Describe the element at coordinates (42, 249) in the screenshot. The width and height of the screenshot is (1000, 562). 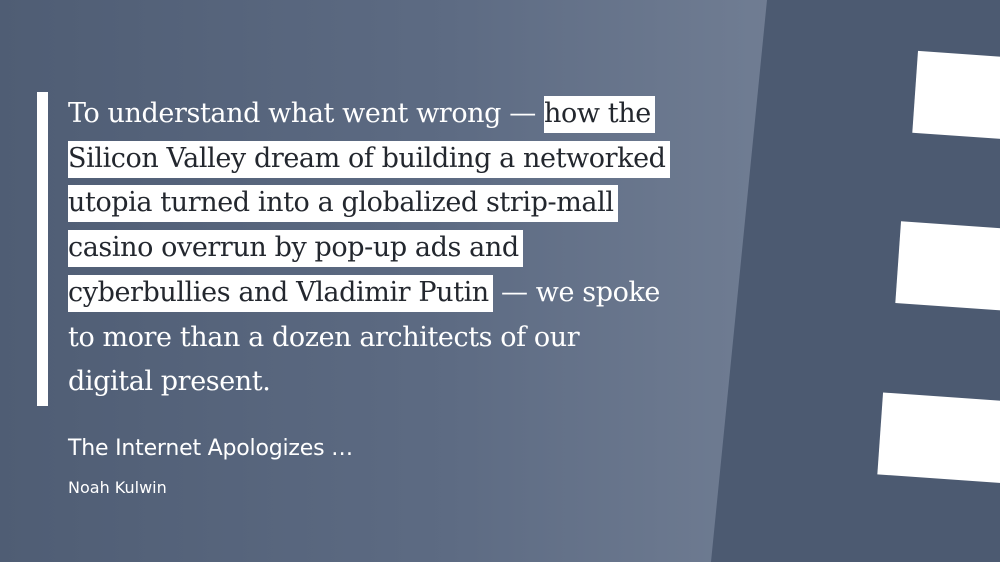
I see `quote-rule` at that location.